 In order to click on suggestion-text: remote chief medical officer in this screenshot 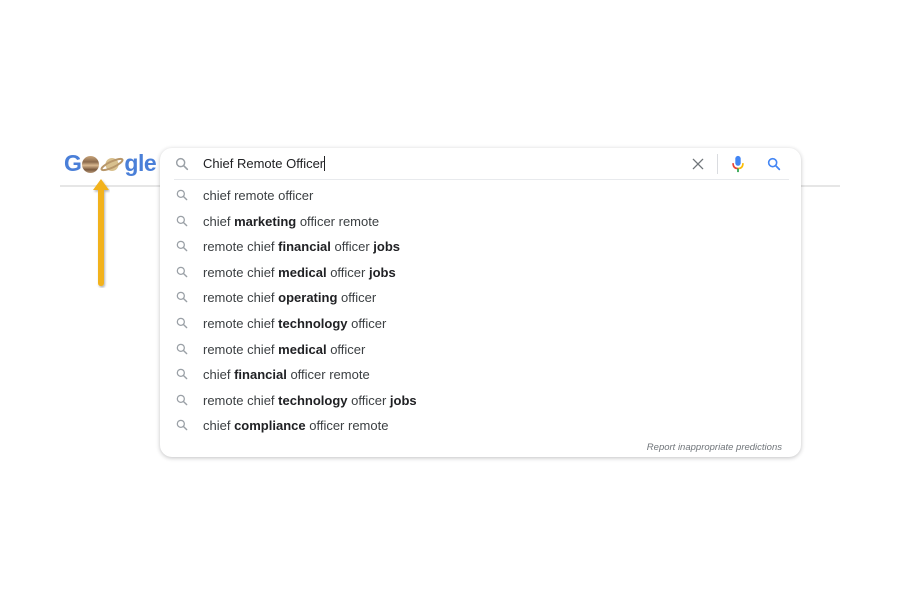, I will do `click(284, 349)`.